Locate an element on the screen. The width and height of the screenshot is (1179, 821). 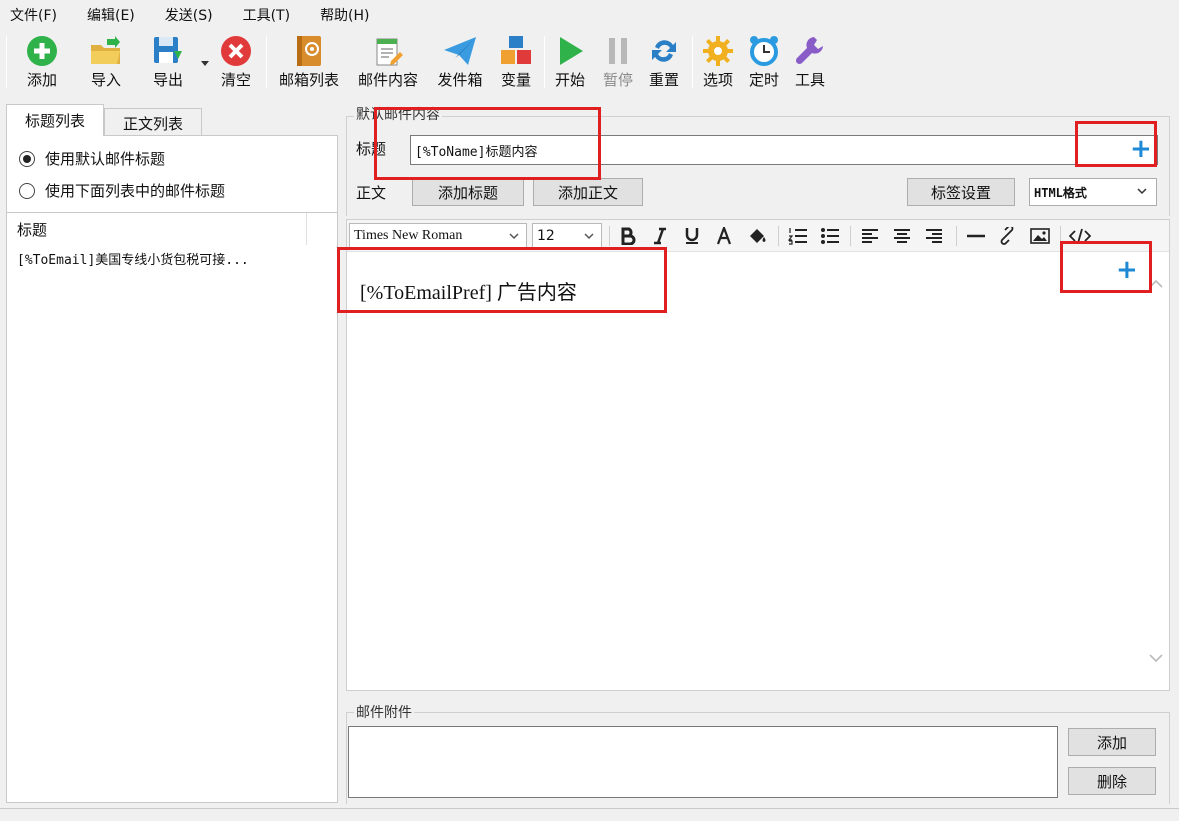
sender-box-button: 发件箱 is located at coordinates (460, 63).